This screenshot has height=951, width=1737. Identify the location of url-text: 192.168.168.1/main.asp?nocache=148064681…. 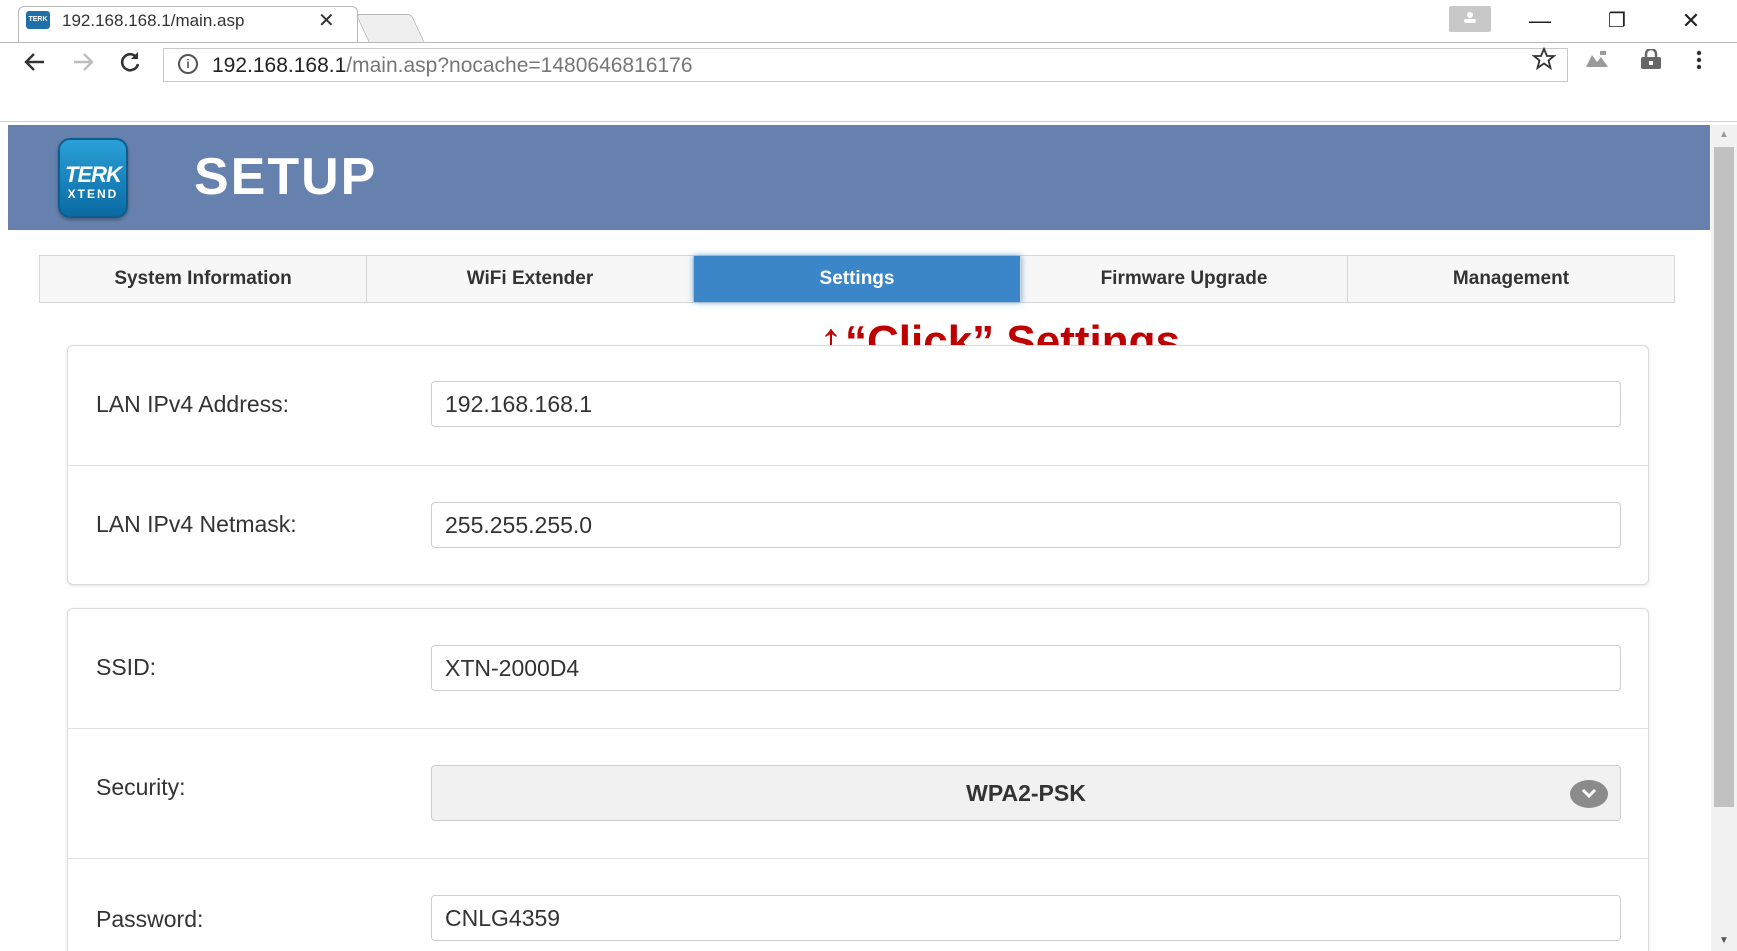
(452, 66).